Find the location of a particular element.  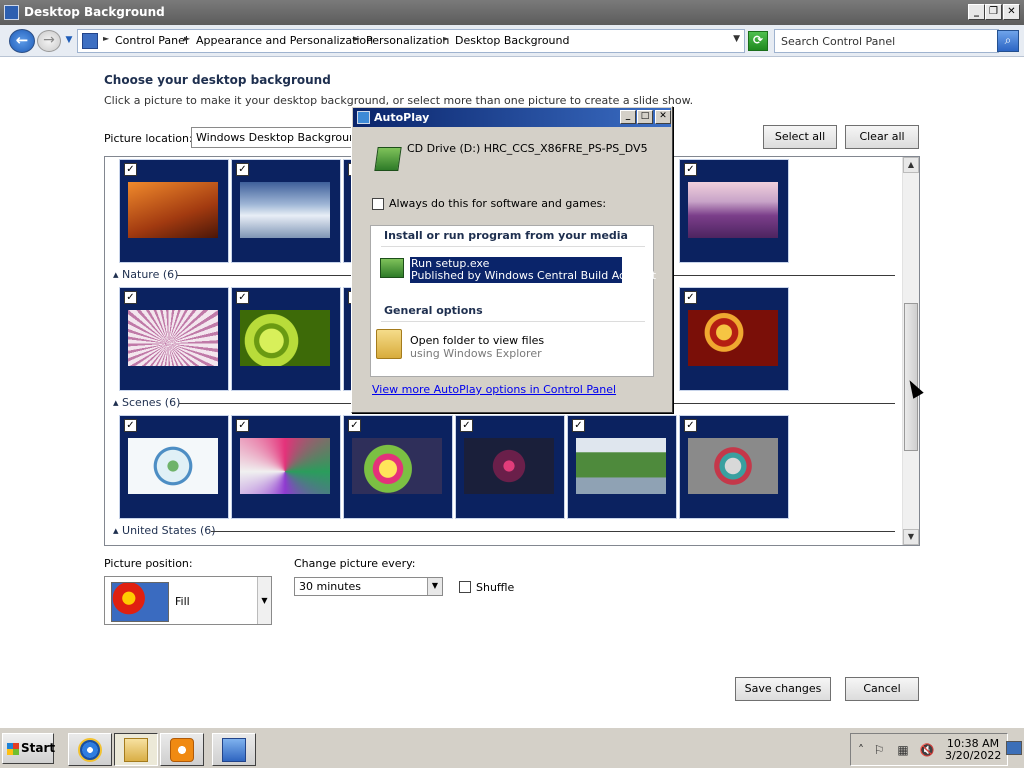

refresh-button: ⟳ is located at coordinates (758, 41).